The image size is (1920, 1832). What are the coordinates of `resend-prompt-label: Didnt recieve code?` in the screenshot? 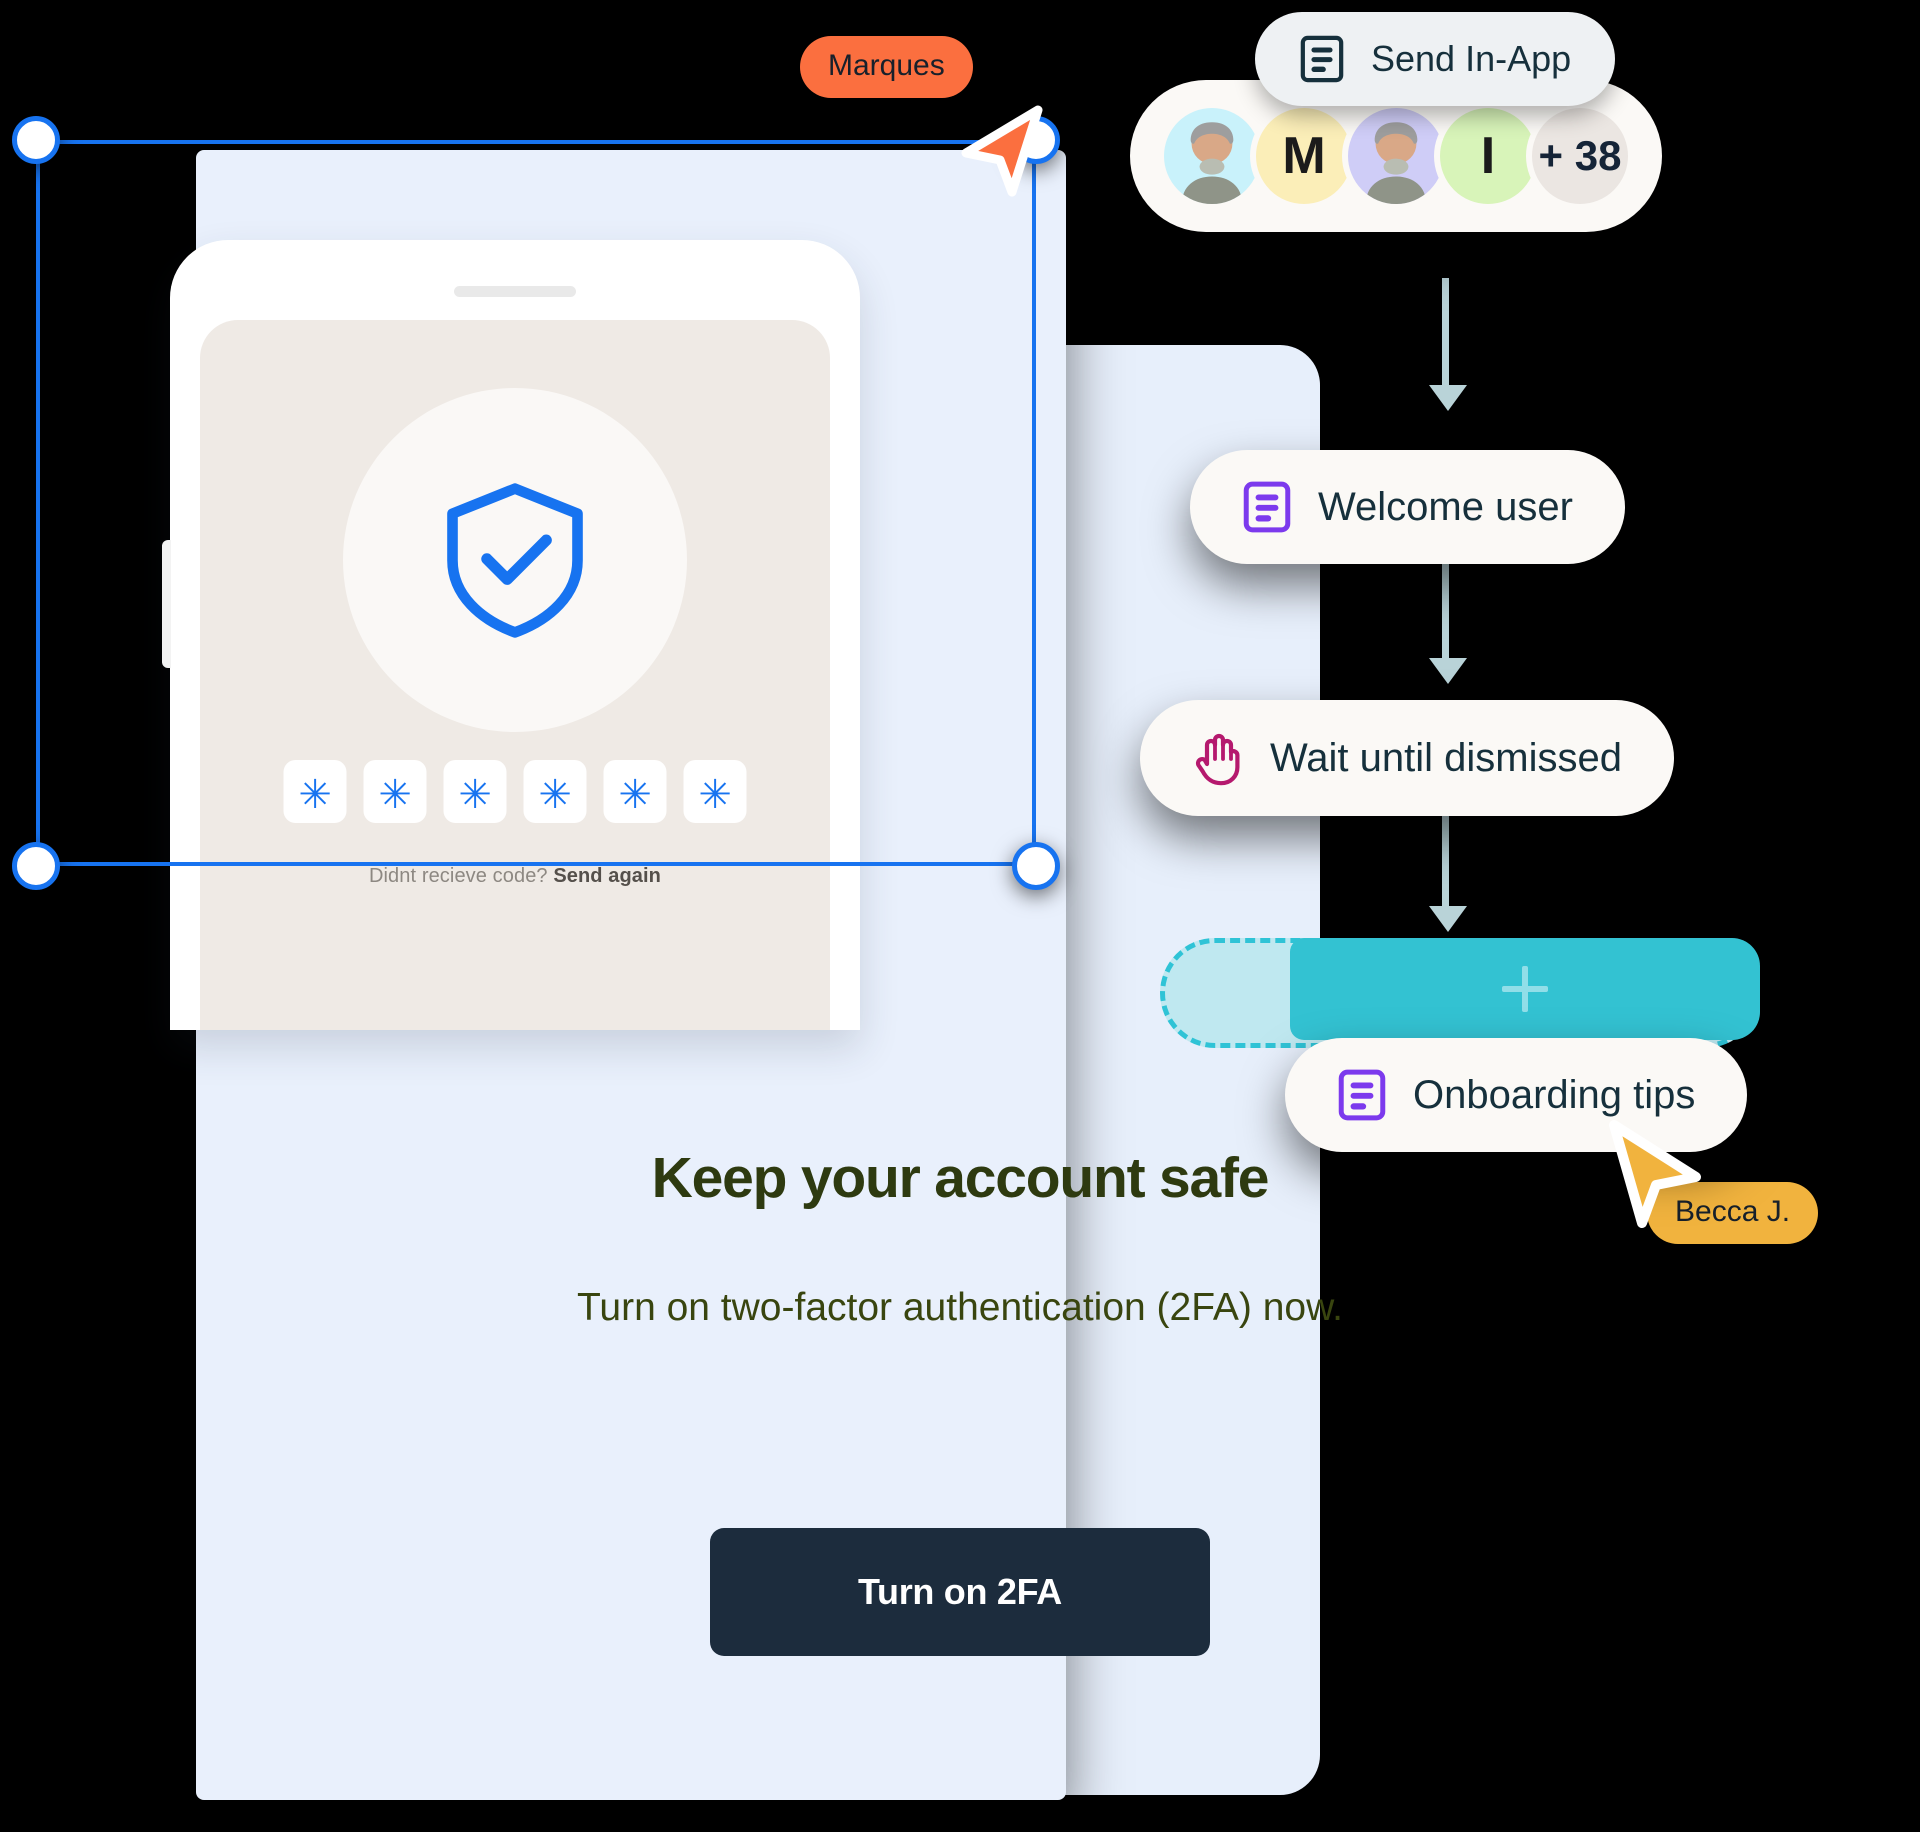 It's located at (458, 876).